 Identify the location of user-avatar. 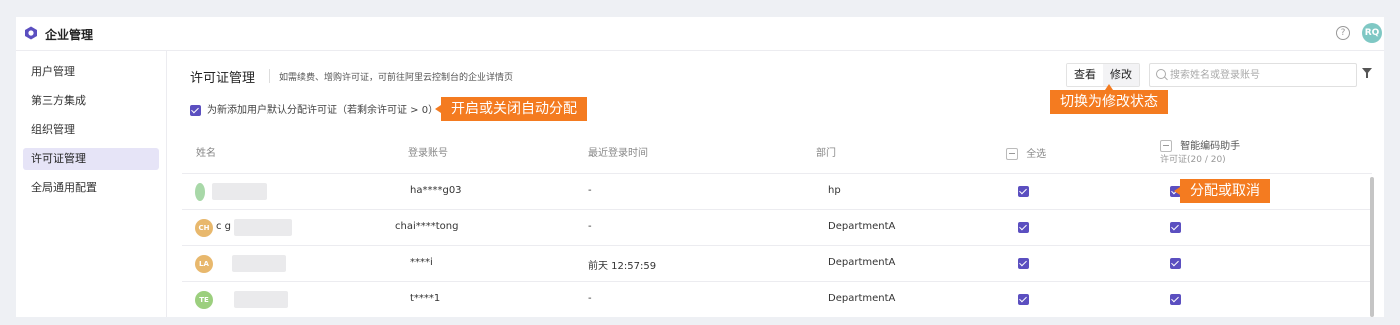
(200, 192).